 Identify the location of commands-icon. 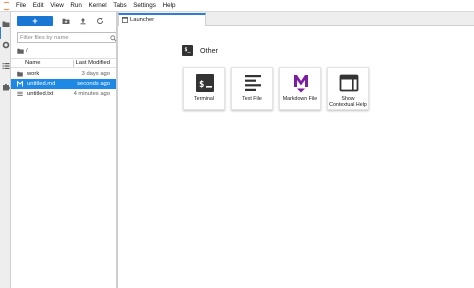
(6, 66).